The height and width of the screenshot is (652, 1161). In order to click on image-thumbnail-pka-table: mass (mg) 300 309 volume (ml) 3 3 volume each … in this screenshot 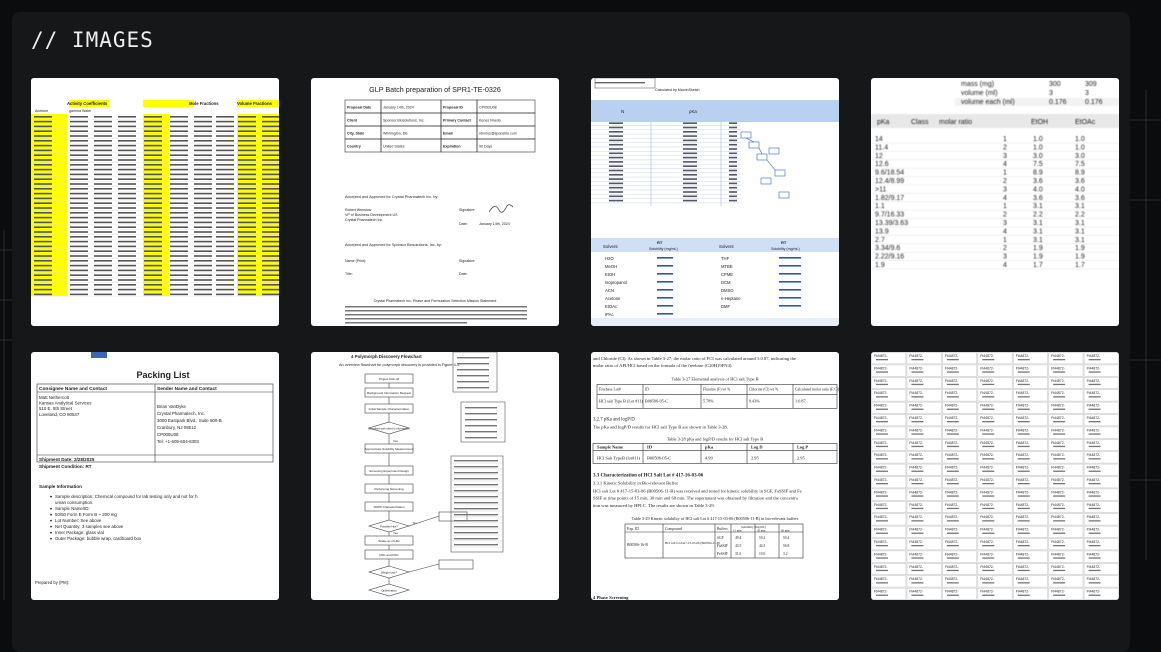, I will do `click(995, 202)`.